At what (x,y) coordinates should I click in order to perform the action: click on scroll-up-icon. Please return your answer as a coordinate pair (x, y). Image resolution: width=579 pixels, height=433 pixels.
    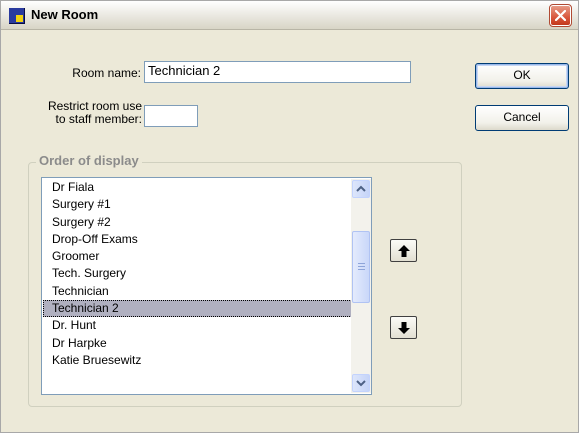
    Looking at the image, I should click on (361, 188).